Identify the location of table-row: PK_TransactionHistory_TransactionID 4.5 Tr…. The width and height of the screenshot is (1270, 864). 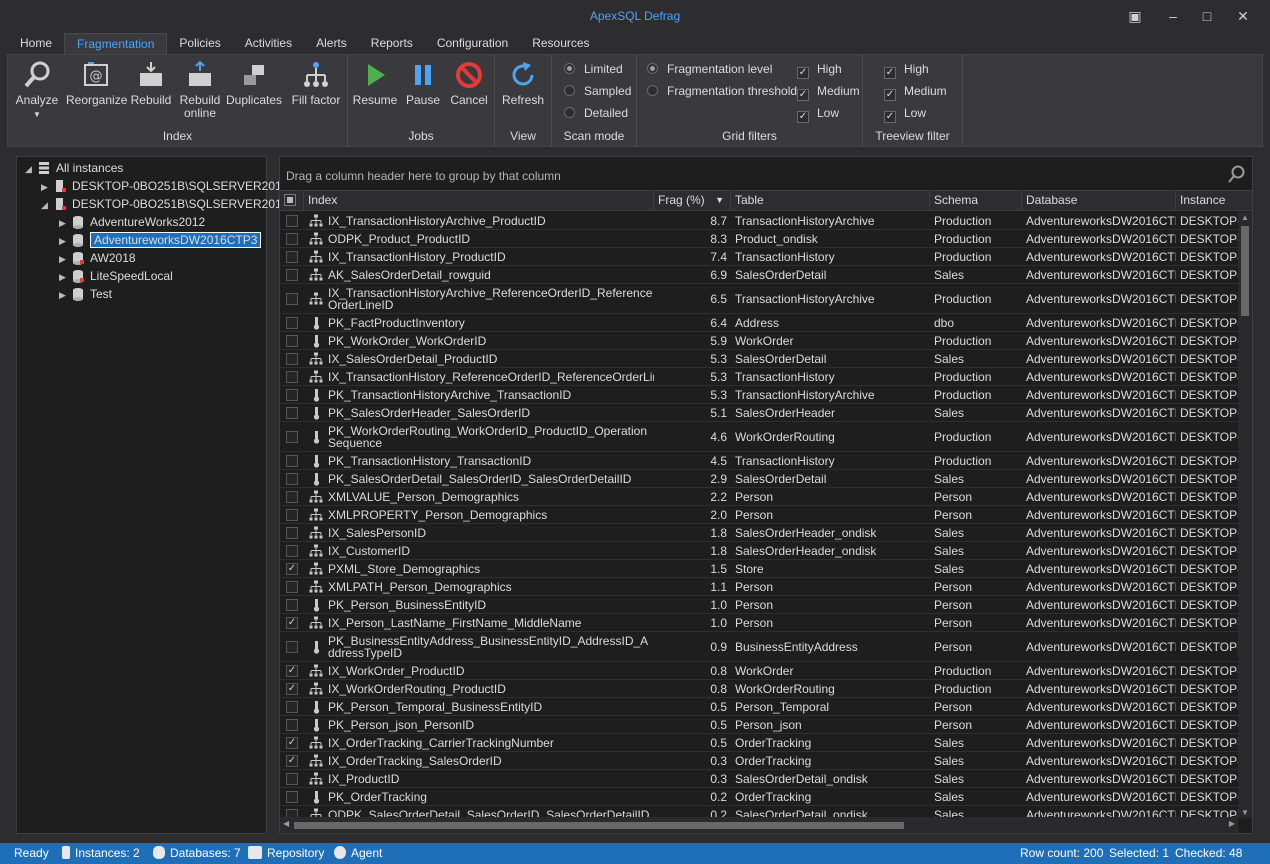
(759, 461).